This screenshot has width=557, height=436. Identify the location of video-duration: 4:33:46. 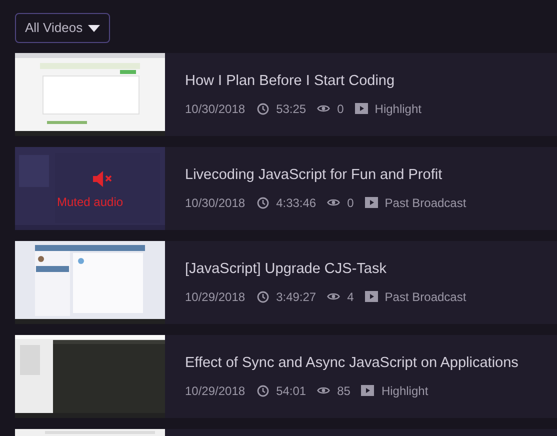
(296, 203).